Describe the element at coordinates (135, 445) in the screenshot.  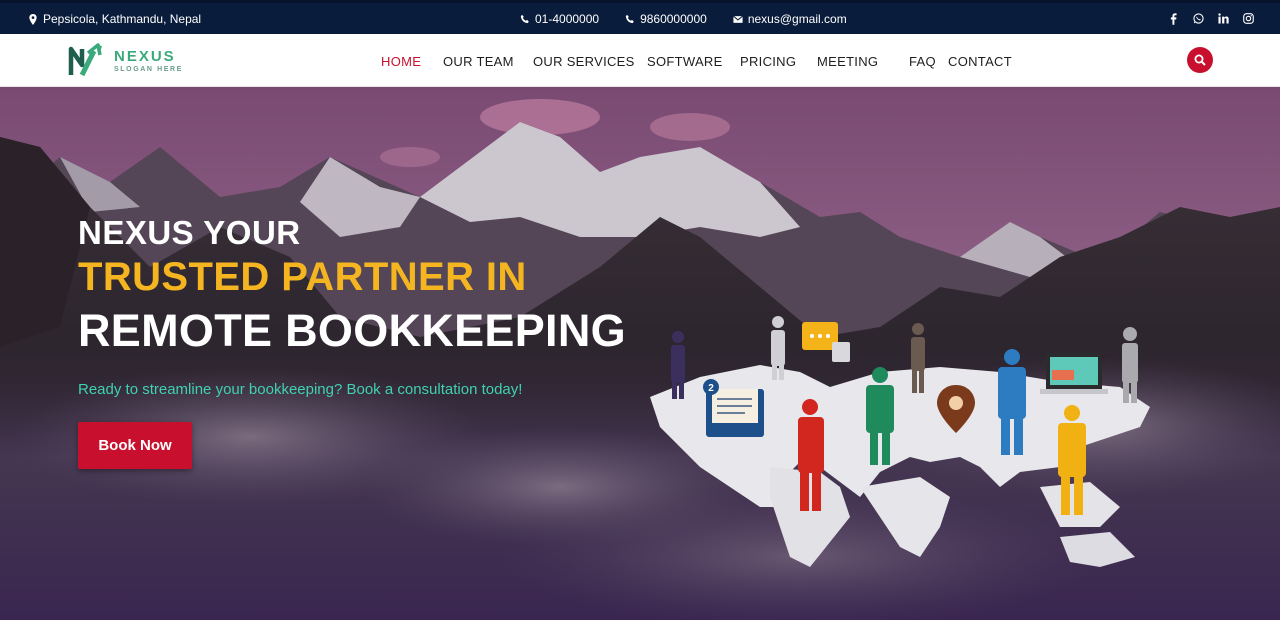
I see `book-now-button: Book Now` at that location.